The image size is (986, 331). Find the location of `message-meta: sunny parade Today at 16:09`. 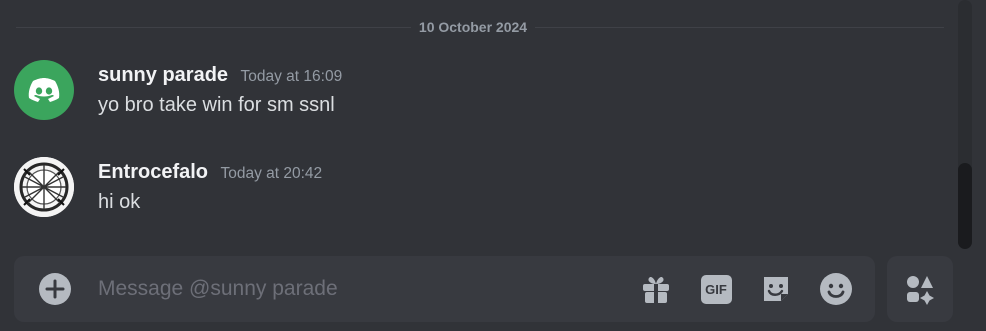

message-meta: sunny parade Today at 16:09 is located at coordinates (220, 76).